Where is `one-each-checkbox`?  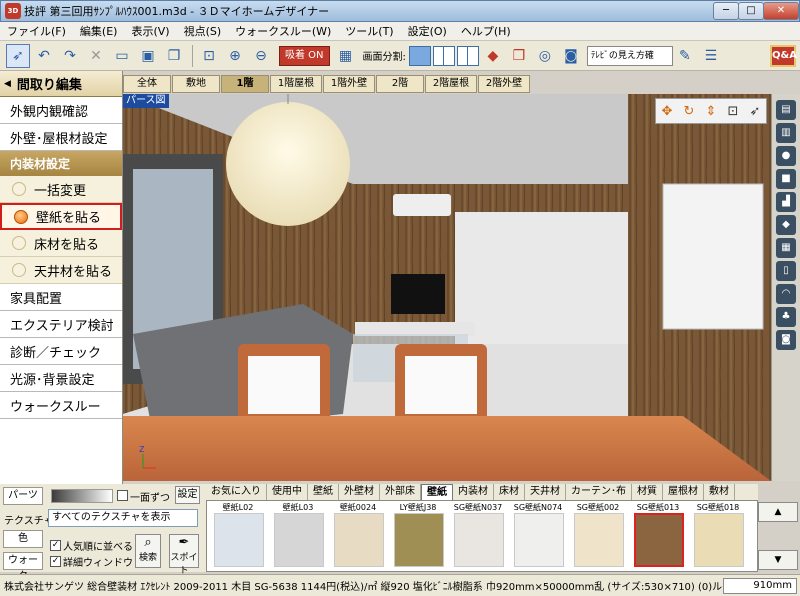 one-each-checkbox is located at coordinates (122, 495).